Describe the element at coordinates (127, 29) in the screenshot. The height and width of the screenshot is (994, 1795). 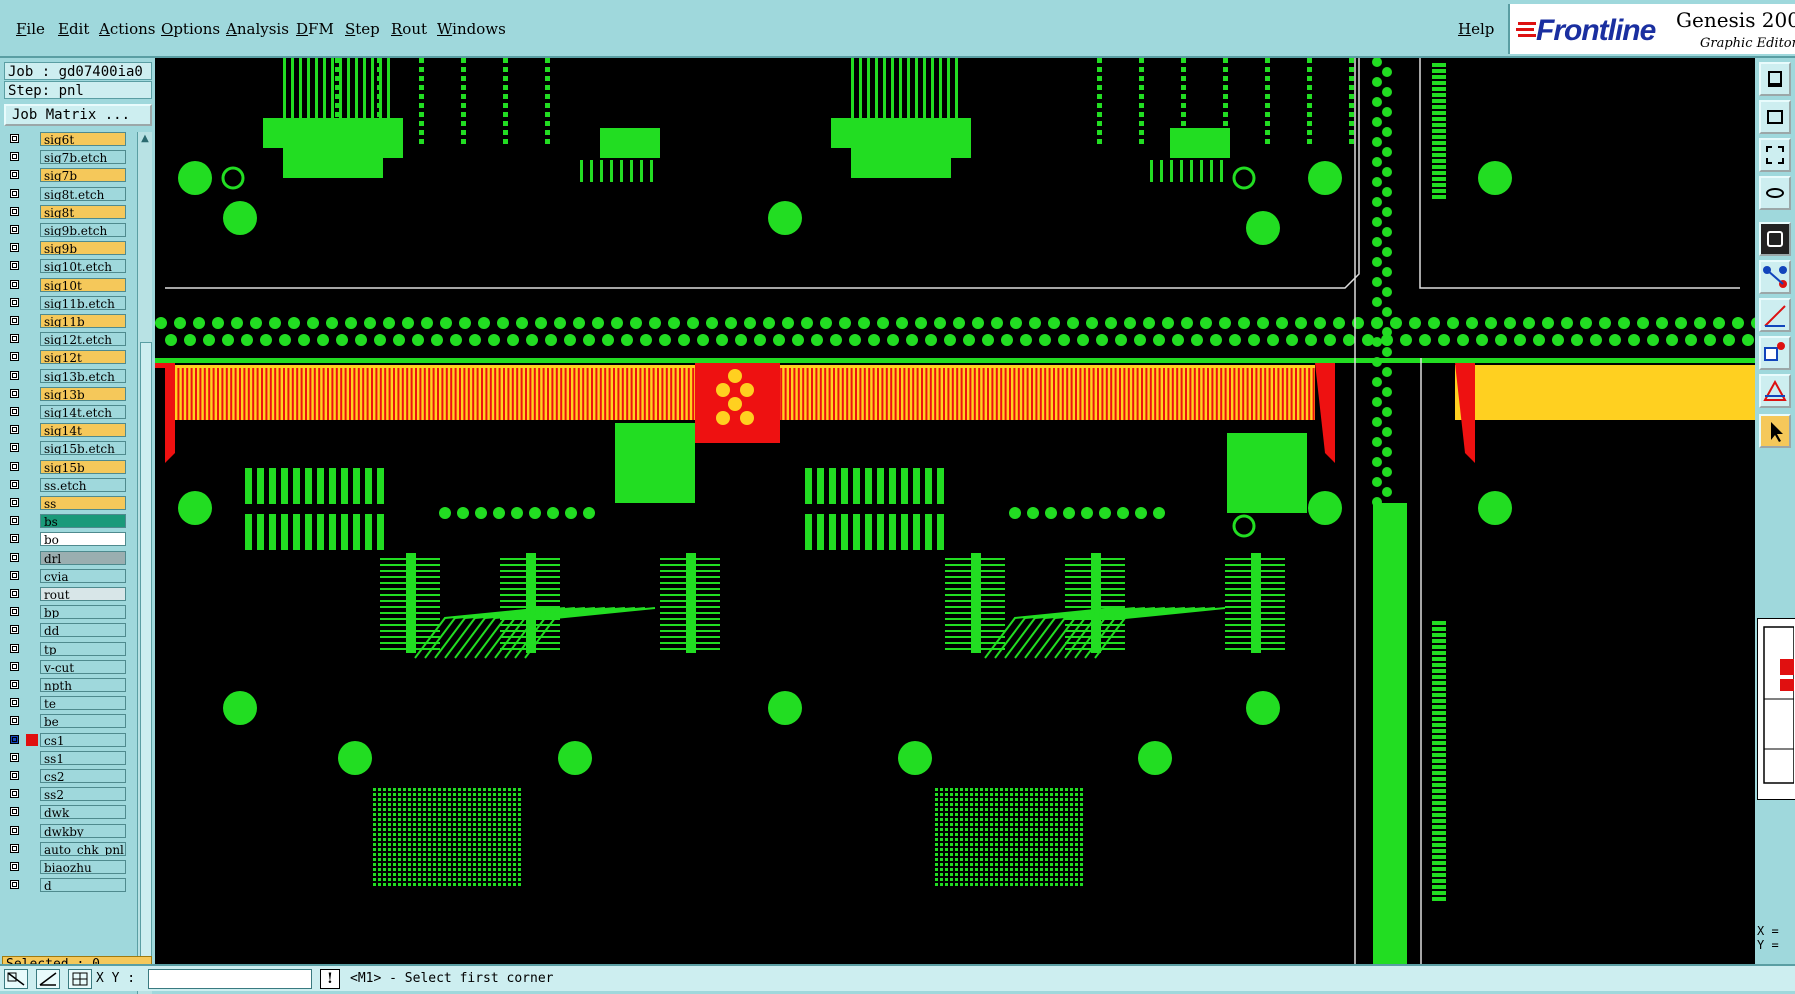
I see `menu-actions: Actions` at that location.